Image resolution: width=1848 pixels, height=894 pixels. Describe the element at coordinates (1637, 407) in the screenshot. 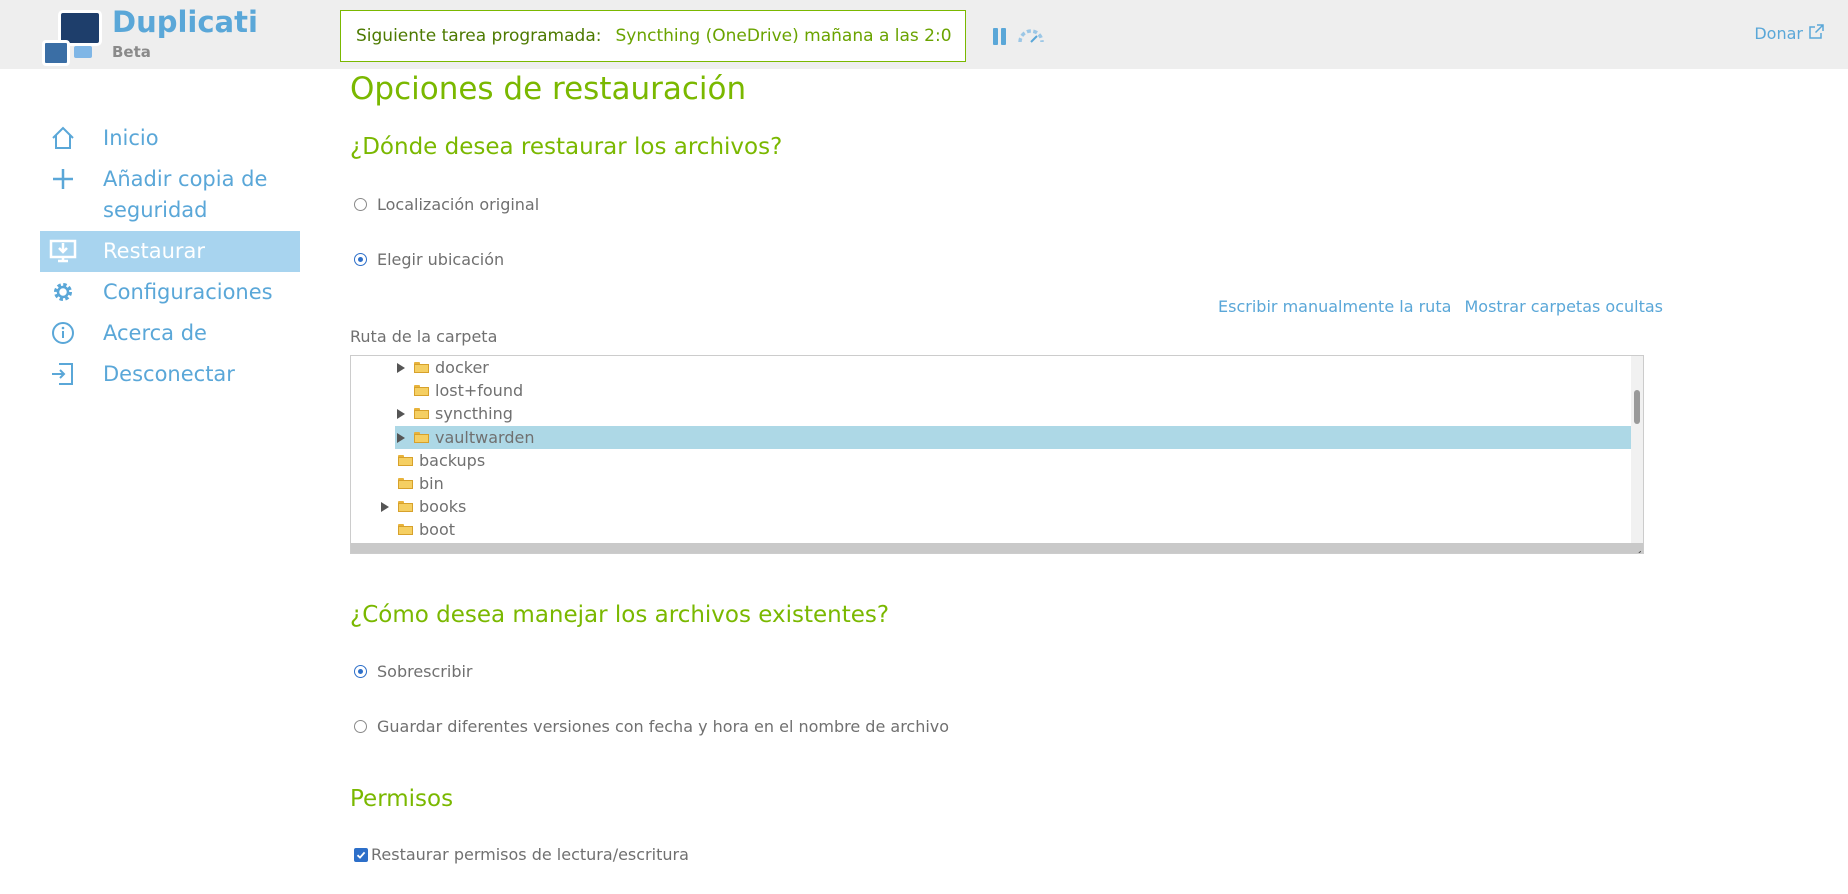

I see `scrollbar-thumb` at that location.